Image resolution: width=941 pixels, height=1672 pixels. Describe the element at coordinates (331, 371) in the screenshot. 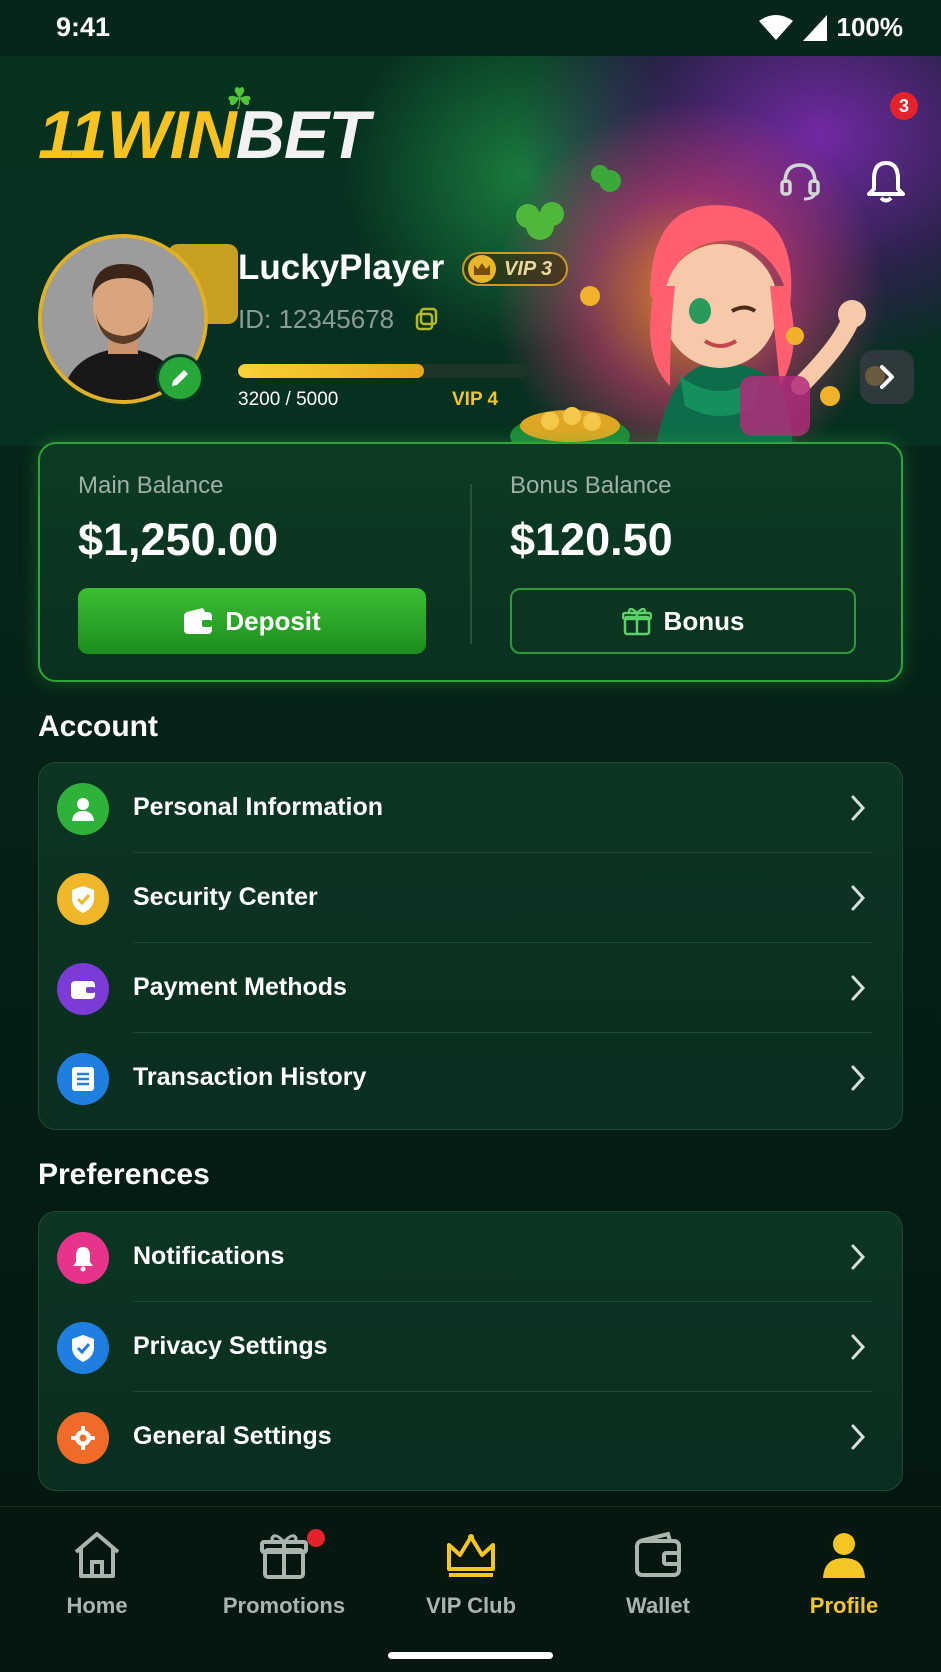

I see `vip-progress-fill` at that location.